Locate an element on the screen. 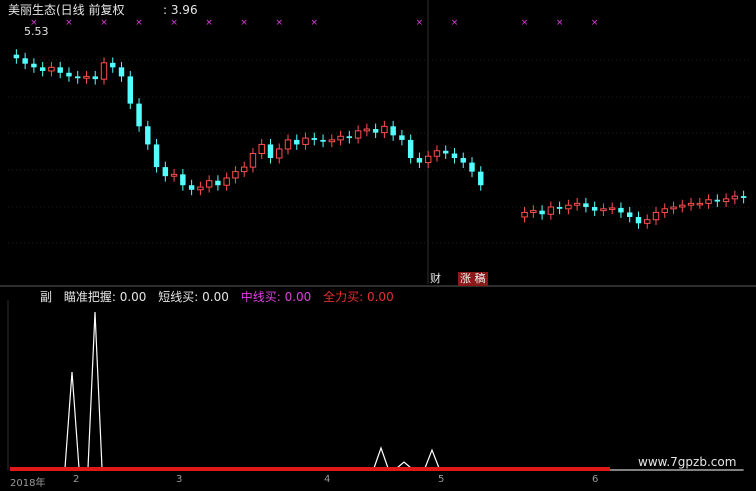 The width and height of the screenshot is (756, 491). x-axis-label: 3 is located at coordinates (179, 479).